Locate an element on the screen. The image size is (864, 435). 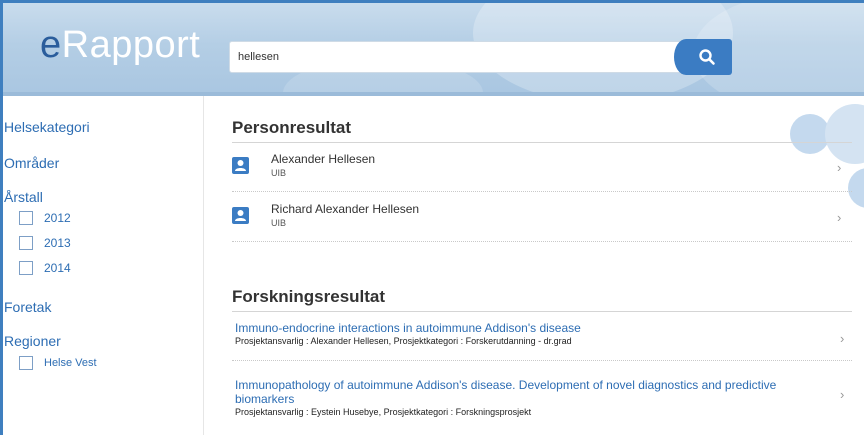
section-title-research: Forskningsresultat is located at coordinates (309, 296).